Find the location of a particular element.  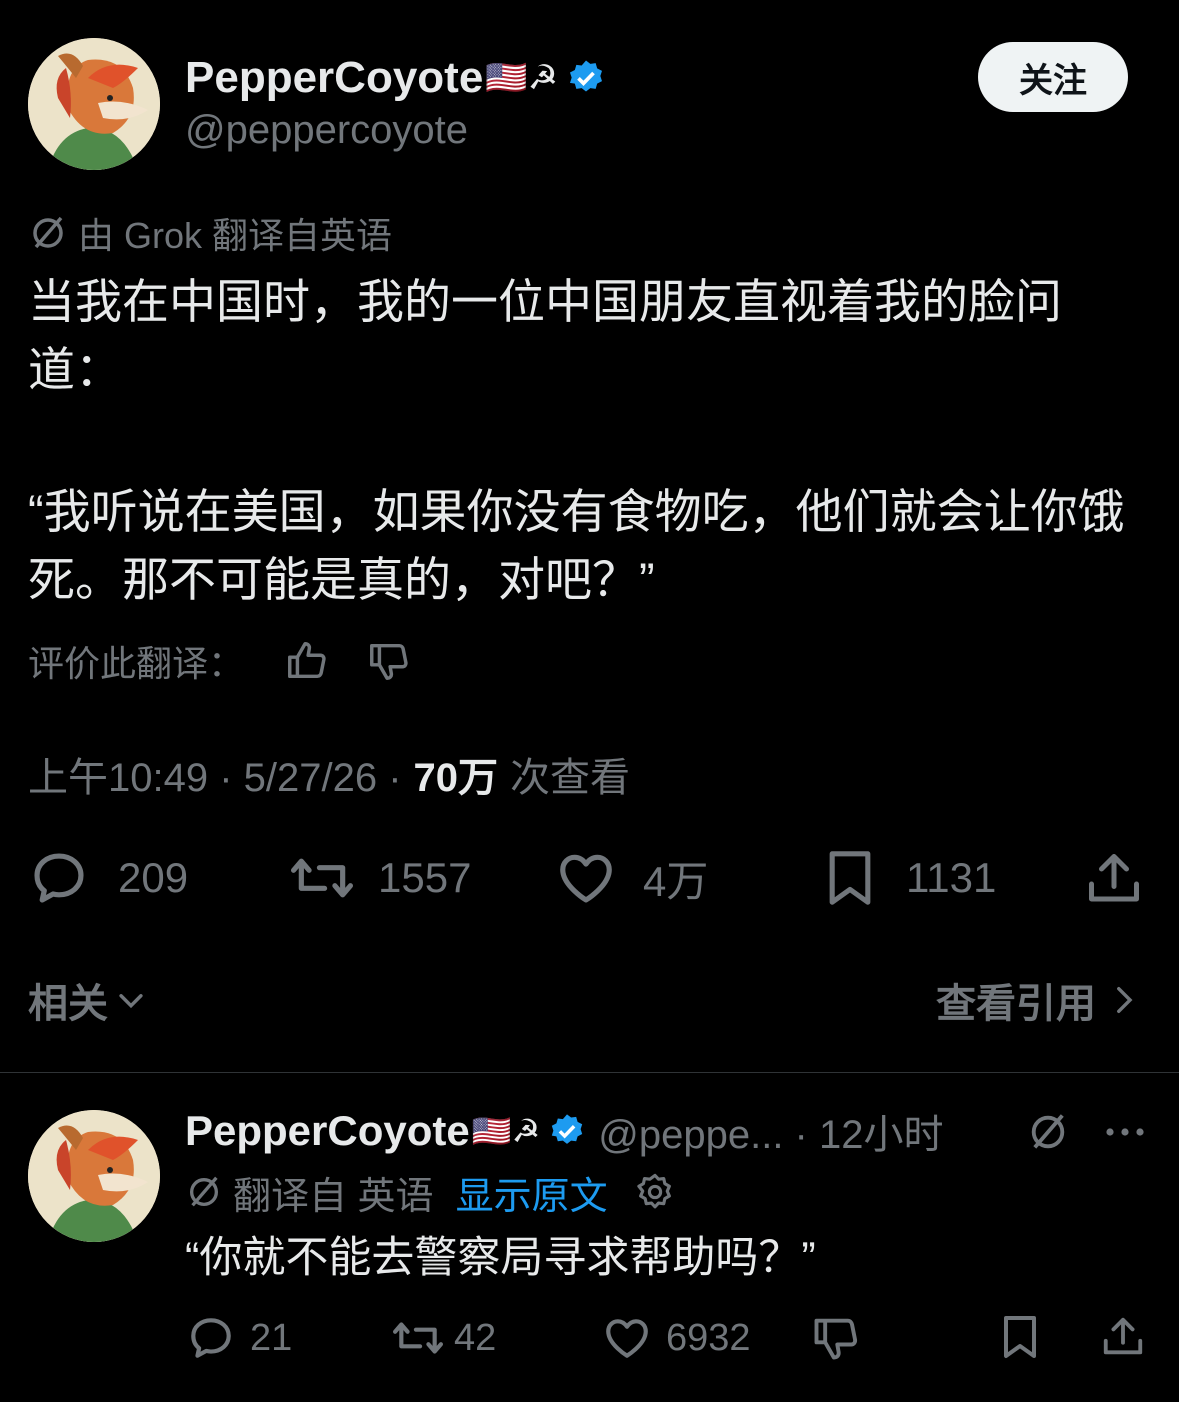

more-icon is located at coordinates (1125, 1132).